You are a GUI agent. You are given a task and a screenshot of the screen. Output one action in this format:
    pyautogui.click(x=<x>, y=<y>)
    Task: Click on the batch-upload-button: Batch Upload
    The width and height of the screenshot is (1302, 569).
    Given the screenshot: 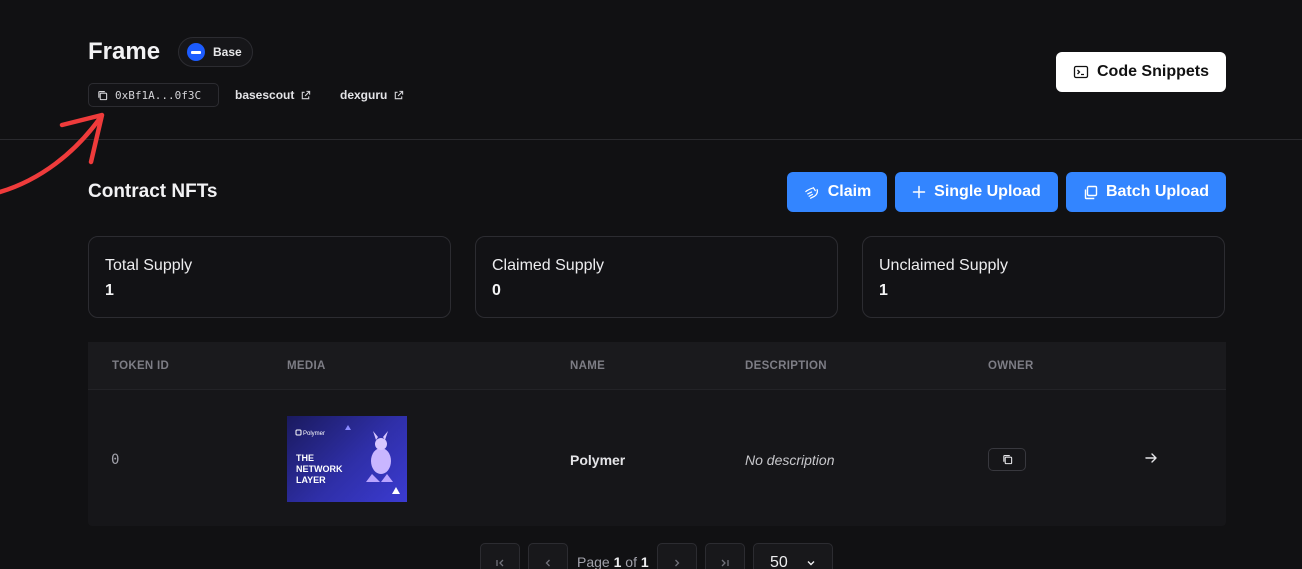 What is the action you would take?
    pyautogui.click(x=1146, y=192)
    